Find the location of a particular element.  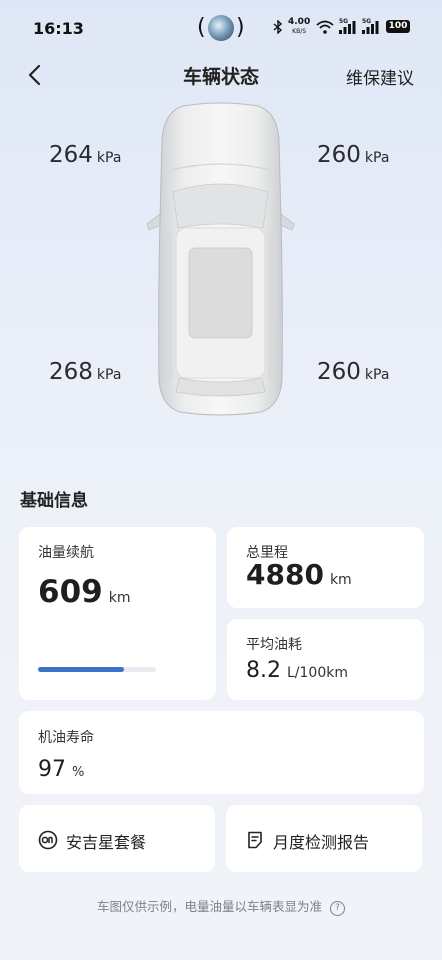

tire-rear-left-value: 268 is located at coordinates (71, 372).